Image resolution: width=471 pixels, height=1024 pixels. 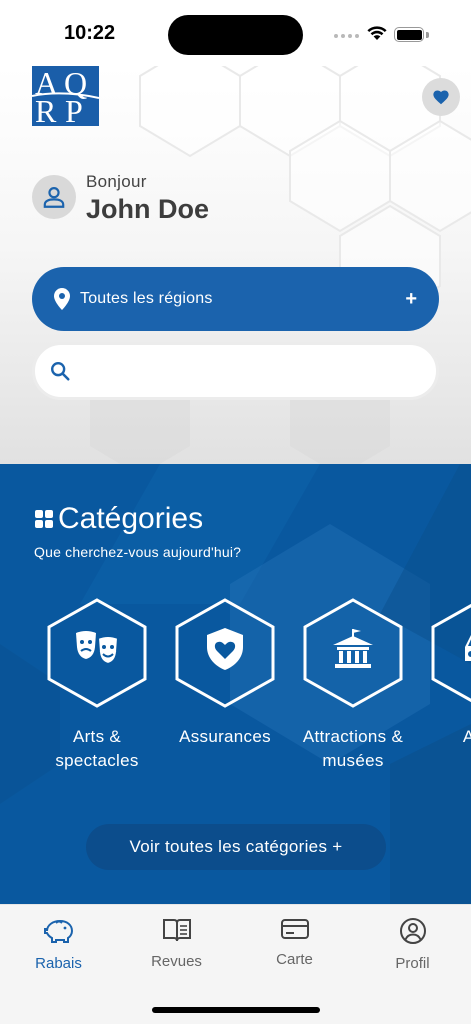 I want to click on category-label: Assurances, so click(x=225, y=736).